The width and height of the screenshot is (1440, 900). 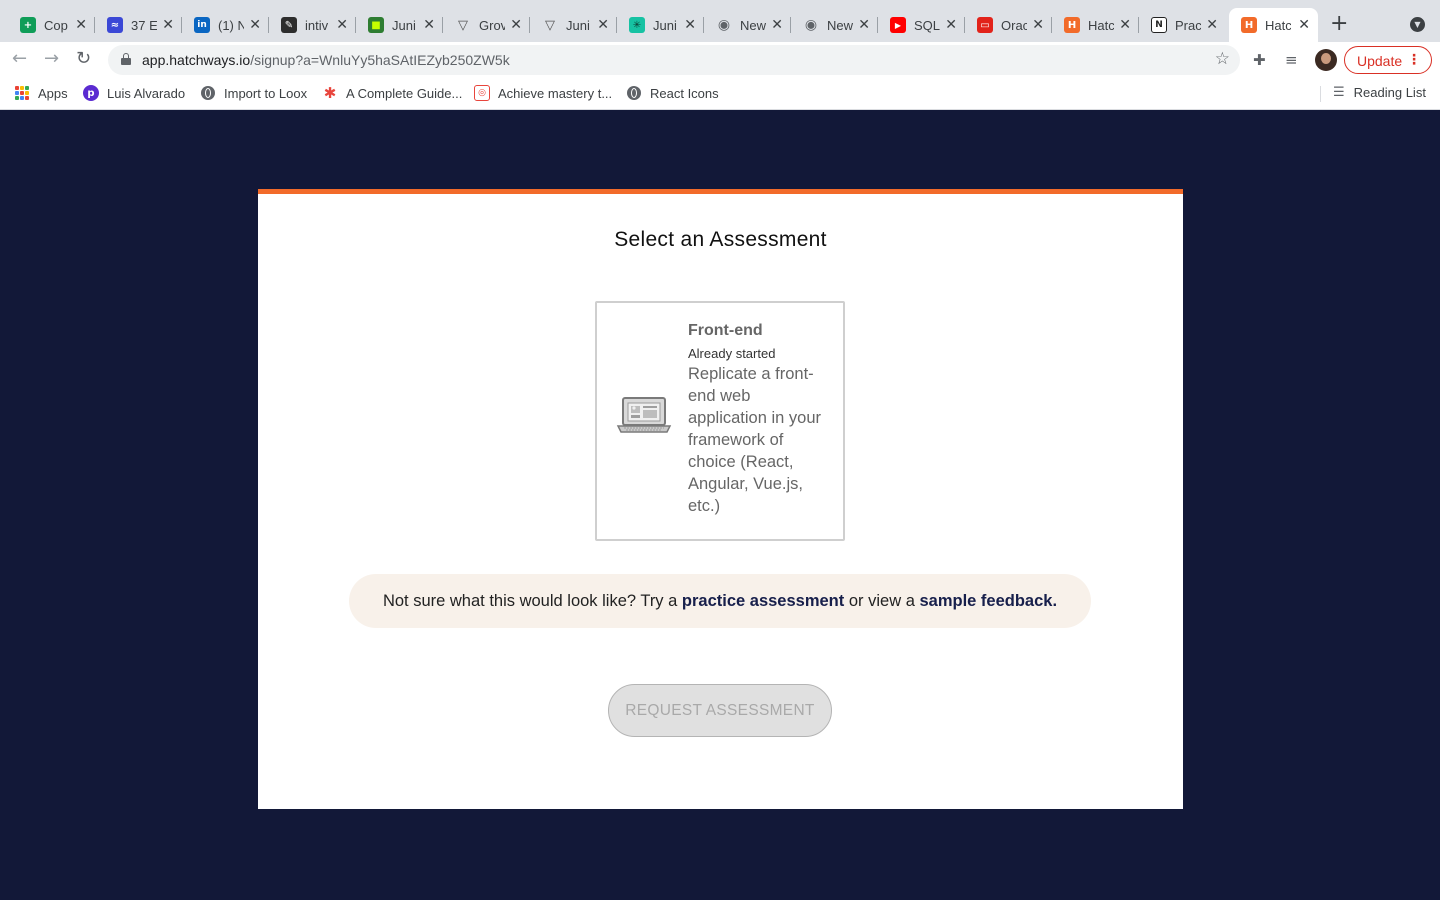 What do you see at coordinates (927, 25) in the screenshot?
I see `tab-title: SQL` at bounding box center [927, 25].